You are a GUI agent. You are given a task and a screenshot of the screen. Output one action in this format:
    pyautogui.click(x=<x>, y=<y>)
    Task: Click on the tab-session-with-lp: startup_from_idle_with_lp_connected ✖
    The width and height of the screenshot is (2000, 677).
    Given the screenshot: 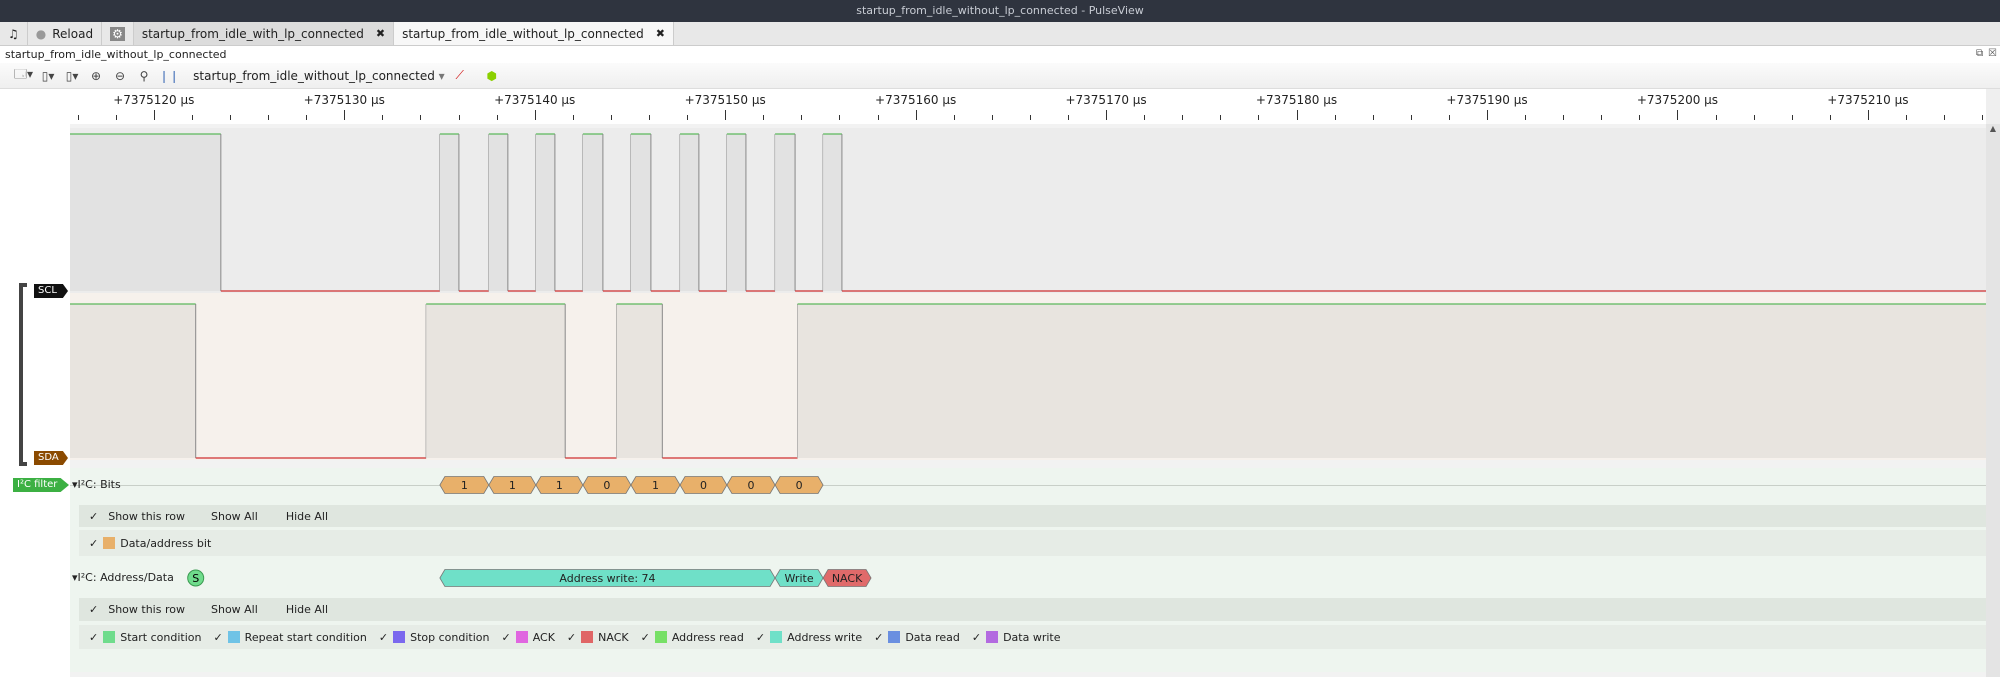 What is the action you would take?
    pyautogui.click(x=264, y=33)
    